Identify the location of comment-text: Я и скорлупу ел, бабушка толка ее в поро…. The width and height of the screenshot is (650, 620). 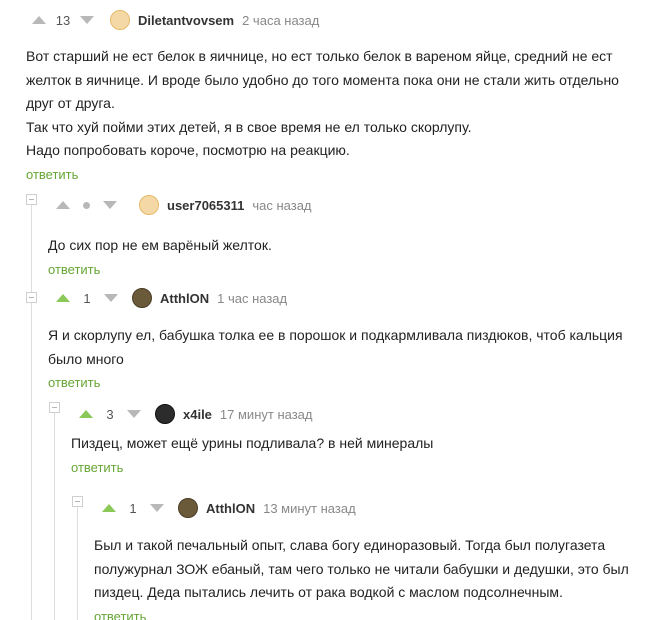
(343, 347).